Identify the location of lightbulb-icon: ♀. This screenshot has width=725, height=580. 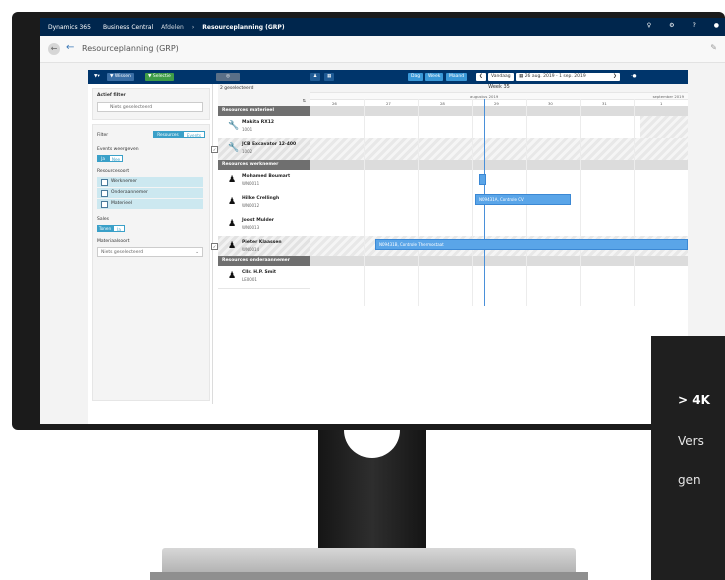
(649, 25).